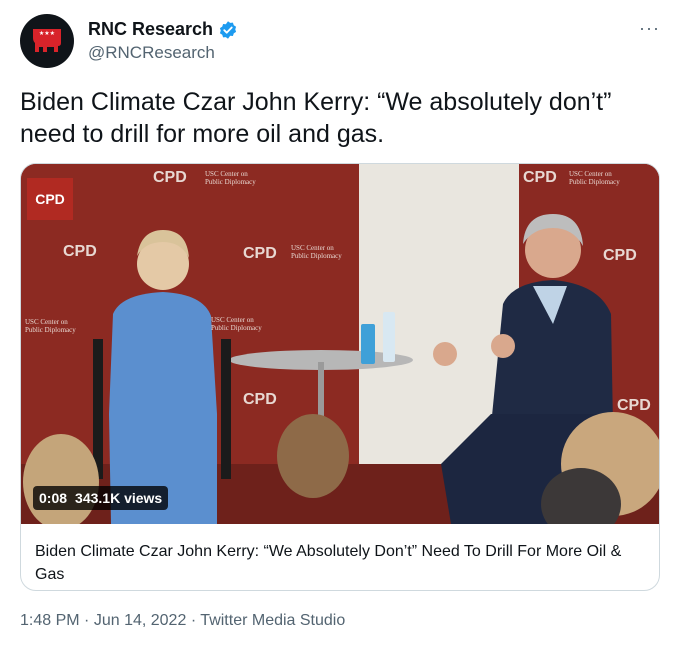 This screenshot has width=680, height=646. What do you see at coordinates (151, 53) in the screenshot?
I see `account-handle: @RNCResearch` at bounding box center [151, 53].